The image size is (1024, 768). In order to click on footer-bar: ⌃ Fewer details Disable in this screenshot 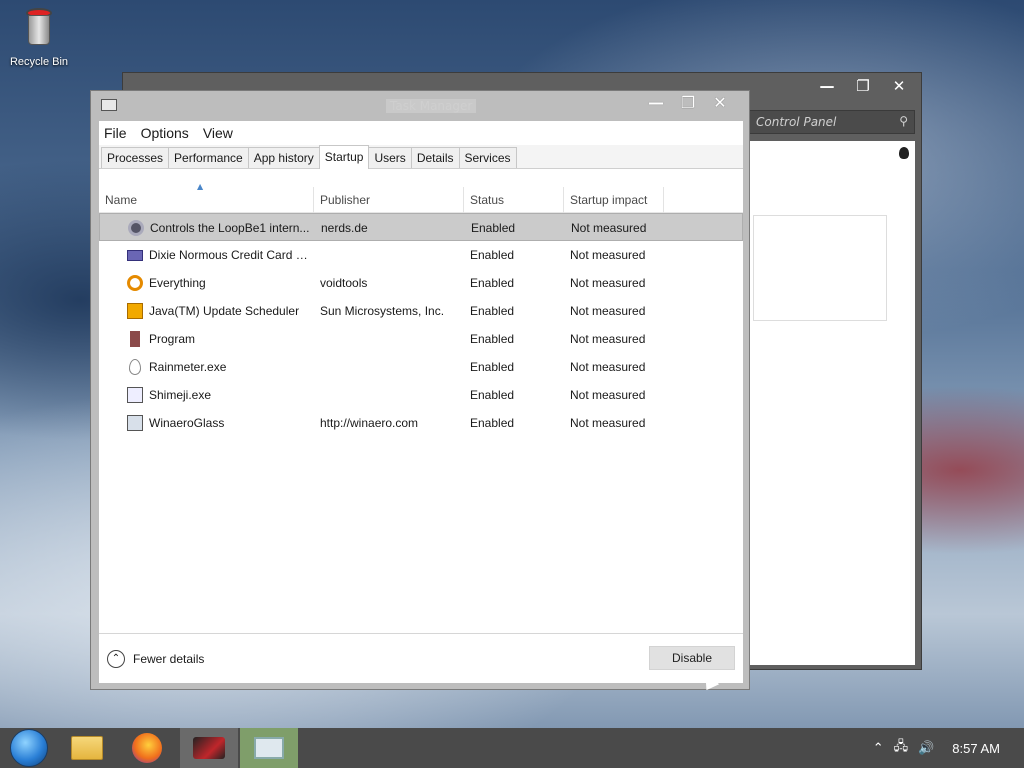, I will do `click(421, 658)`.